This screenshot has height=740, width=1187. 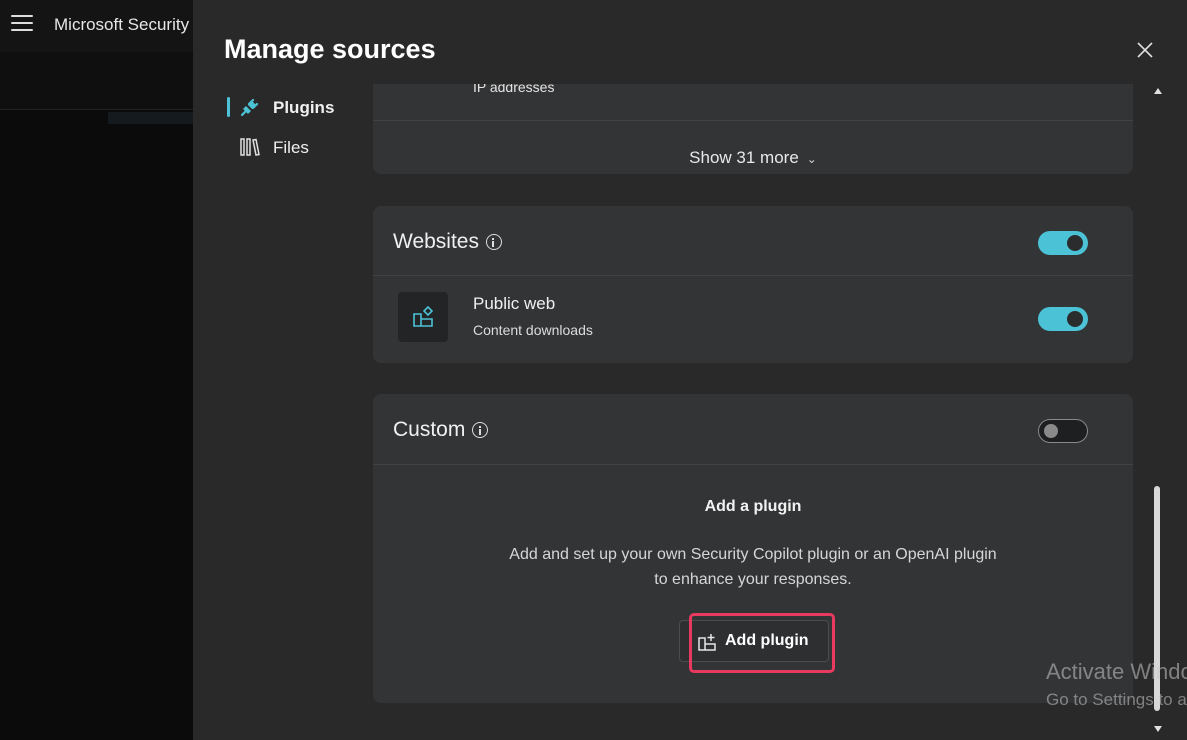 What do you see at coordinates (1158, 91) in the screenshot?
I see `scroll-up-arrow-icon` at bounding box center [1158, 91].